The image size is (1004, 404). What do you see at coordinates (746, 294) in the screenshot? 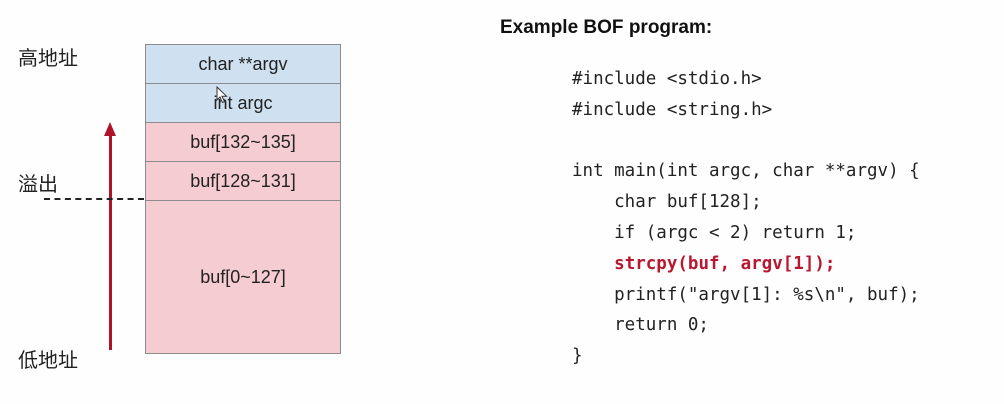
I see `code-line: printf("argv[1]: %s\n", buf);` at bounding box center [746, 294].